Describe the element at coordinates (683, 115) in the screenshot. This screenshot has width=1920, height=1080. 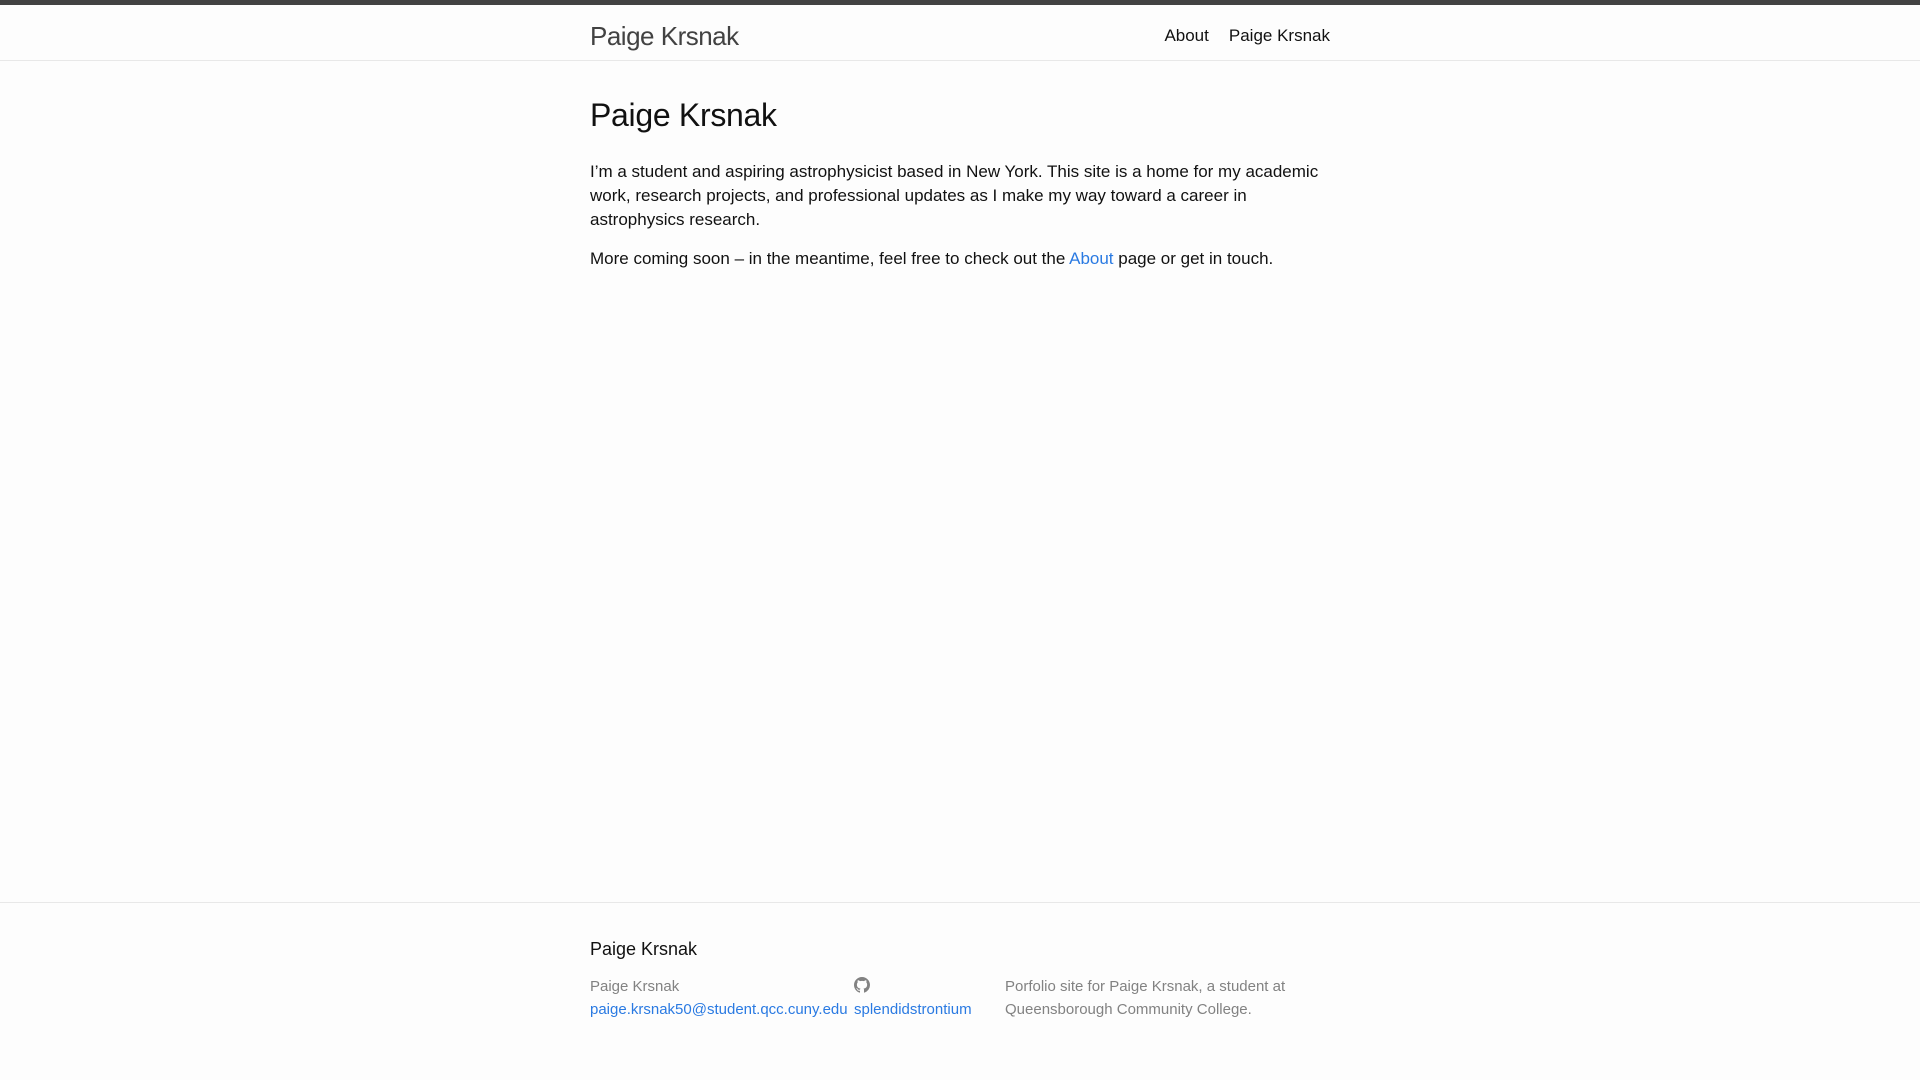
I see `page-title: Paige Krsnak` at that location.